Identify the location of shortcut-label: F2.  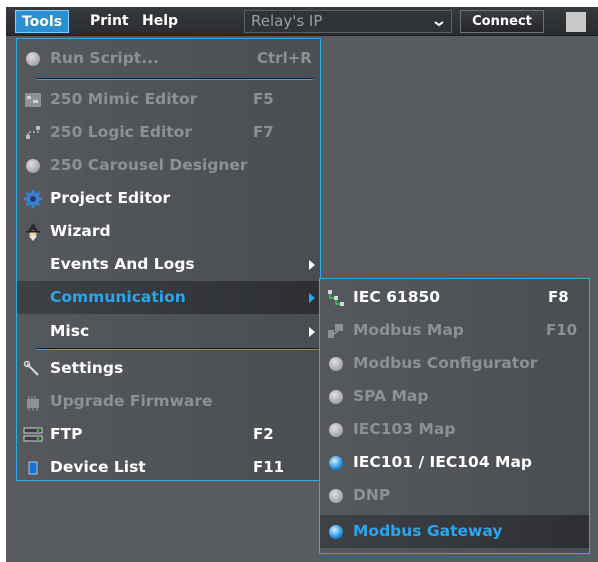
(263, 434).